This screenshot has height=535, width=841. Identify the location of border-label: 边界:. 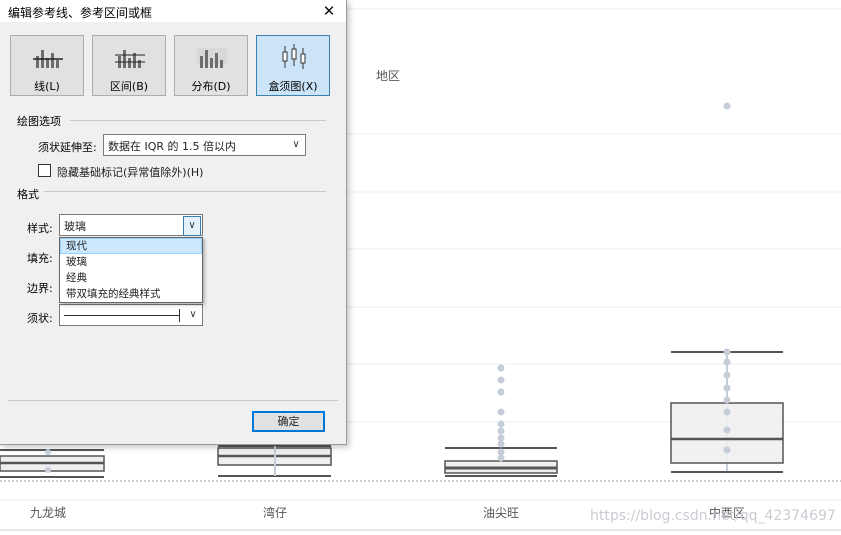
(40, 288).